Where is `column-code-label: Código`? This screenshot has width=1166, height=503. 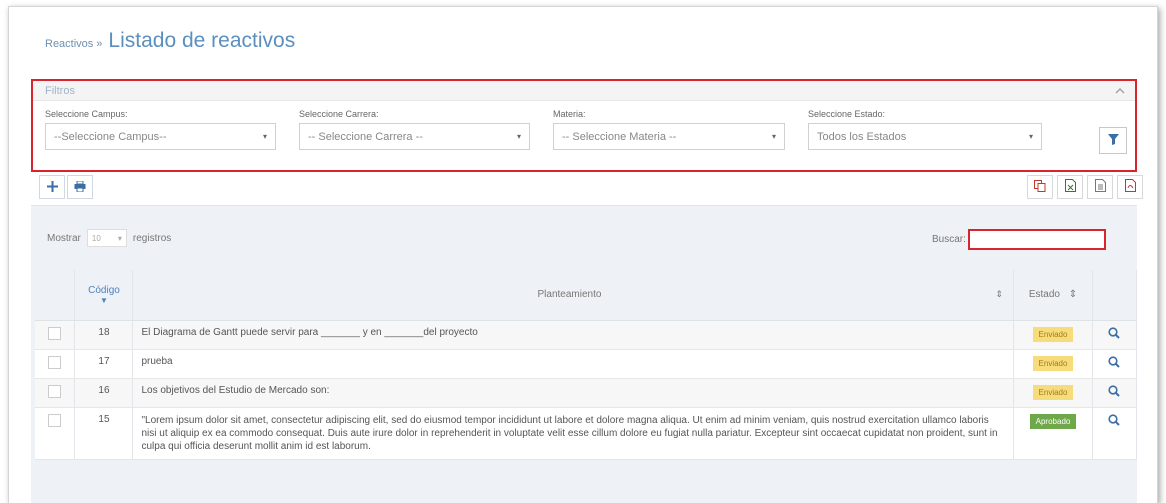 column-code-label: Código is located at coordinates (104, 290).